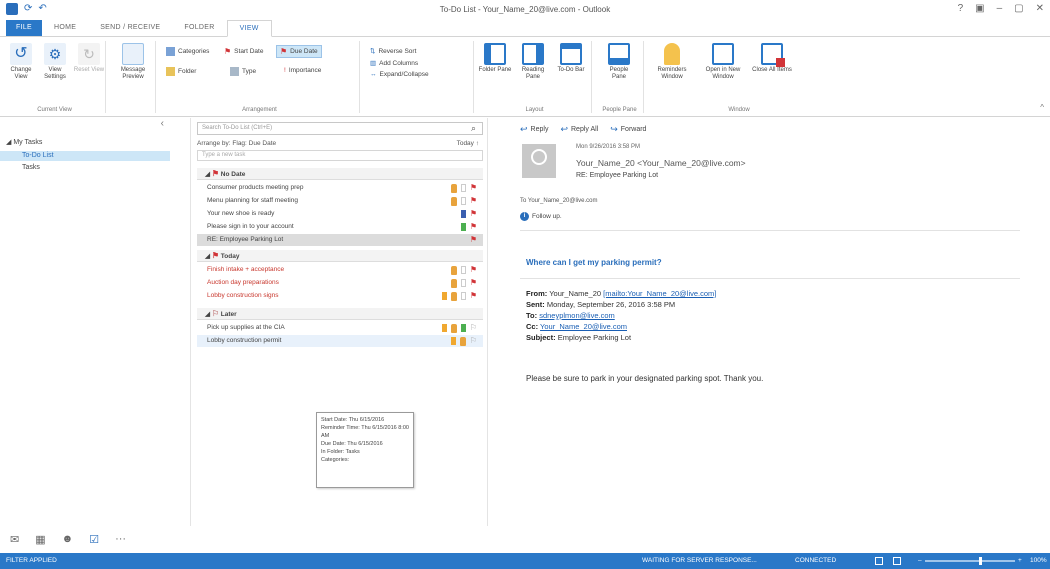 The height and width of the screenshot is (569, 1050). I want to click on from-link: [mailto:Your_Name_20@live.com], so click(659, 293).